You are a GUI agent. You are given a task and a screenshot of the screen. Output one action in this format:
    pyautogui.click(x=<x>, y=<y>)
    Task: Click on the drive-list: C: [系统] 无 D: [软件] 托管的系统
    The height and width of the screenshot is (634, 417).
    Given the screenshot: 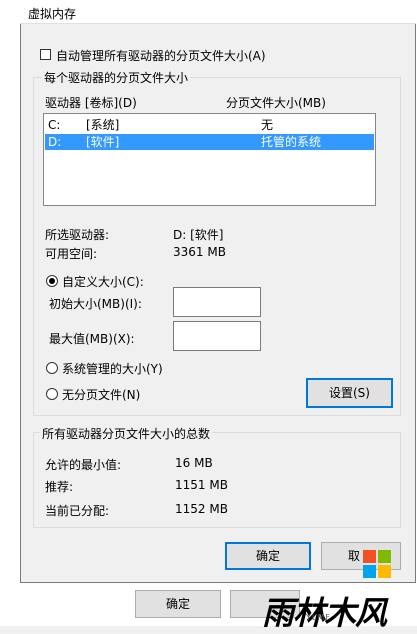 What is the action you would take?
    pyautogui.click(x=209, y=159)
    